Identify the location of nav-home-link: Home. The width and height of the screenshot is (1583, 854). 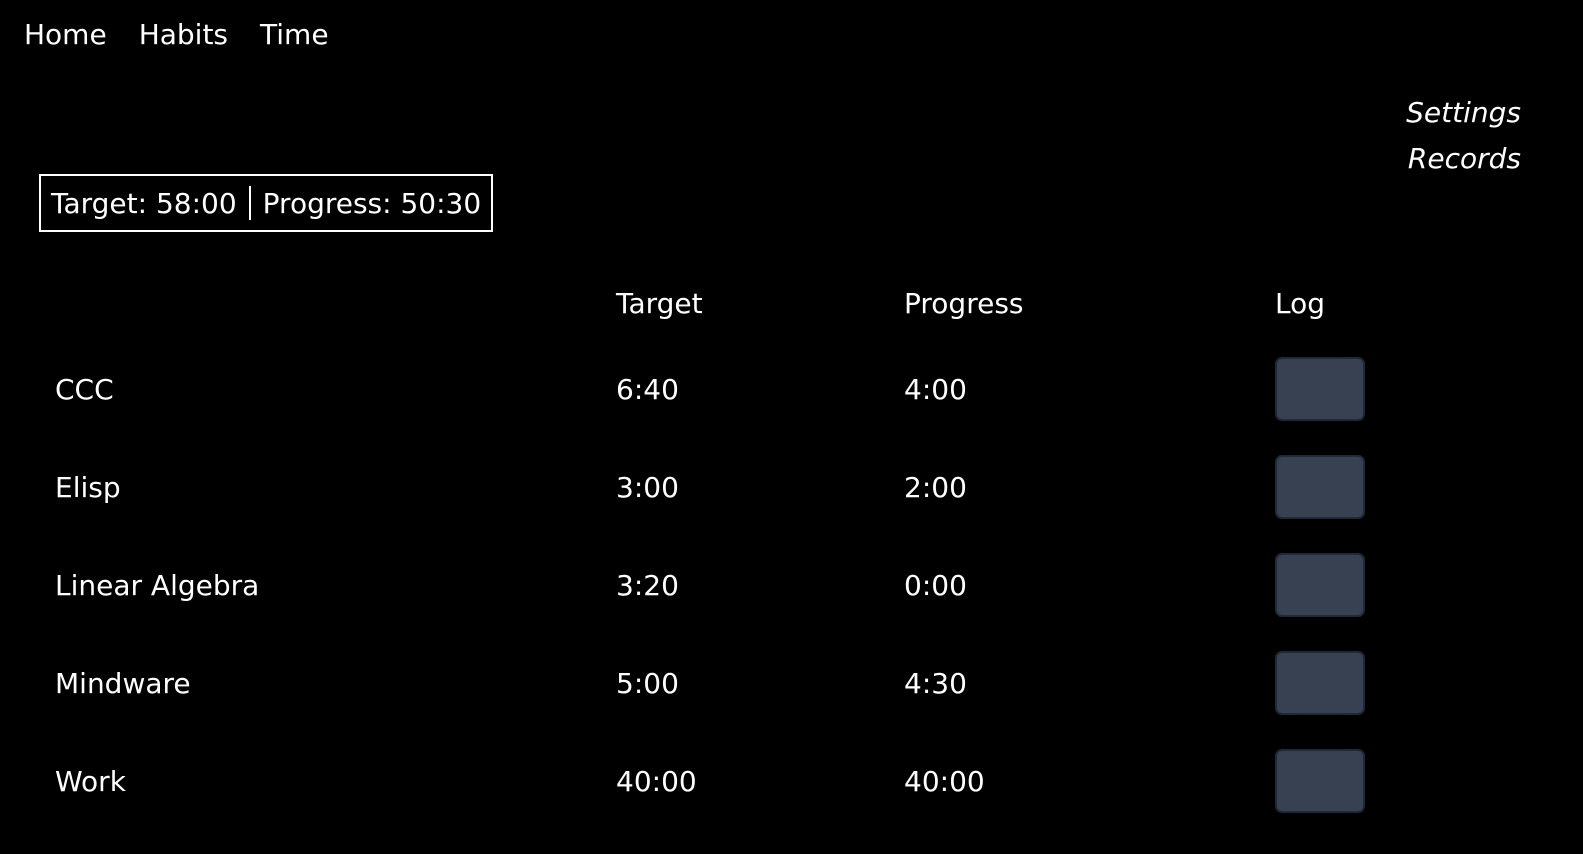
(65, 35).